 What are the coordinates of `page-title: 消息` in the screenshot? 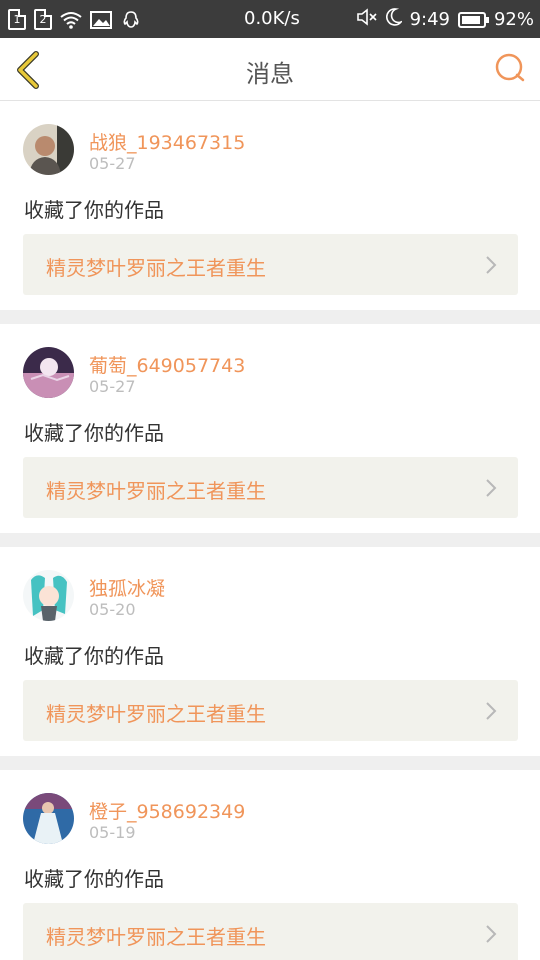 It's located at (270, 74).